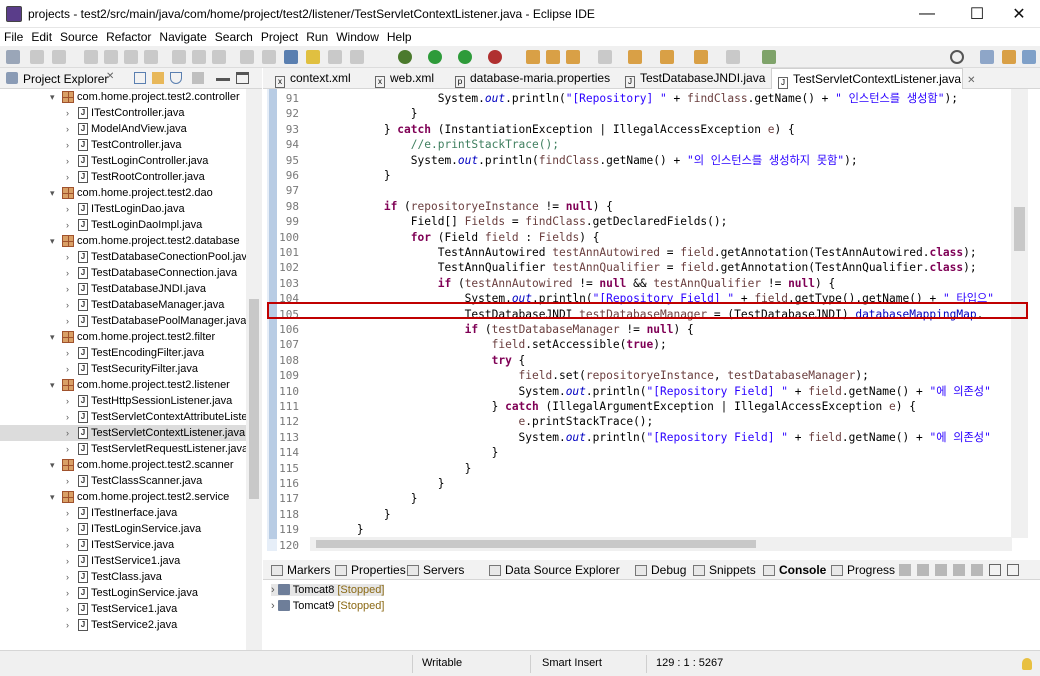 The height and width of the screenshot is (676, 1040). What do you see at coordinates (300, 570) in the screenshot?
I see `bottom-tab: Markers` at bounding box center [300, 570].